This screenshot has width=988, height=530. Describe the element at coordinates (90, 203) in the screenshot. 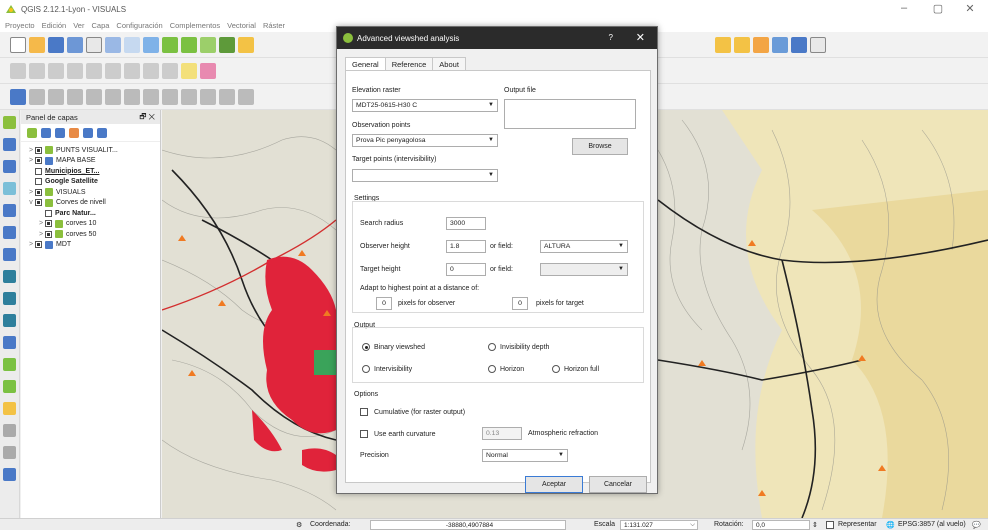

I see `layer-row: v Corves de nivell` at that location.